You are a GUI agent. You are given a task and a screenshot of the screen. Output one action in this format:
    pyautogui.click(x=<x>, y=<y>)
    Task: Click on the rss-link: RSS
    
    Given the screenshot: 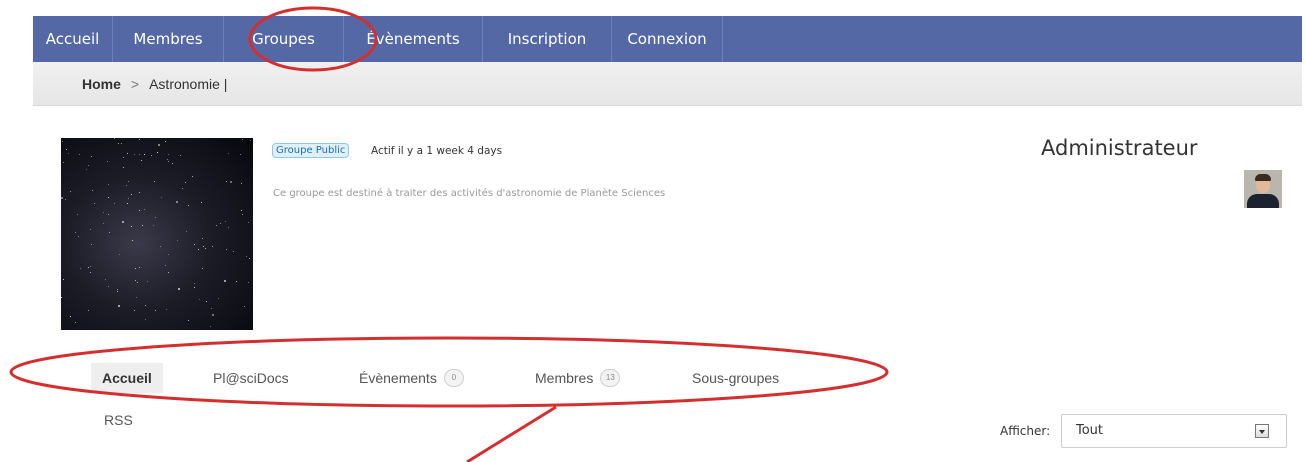 What is the action you would take?
    pyautogui.click(x=118, y=420)
    